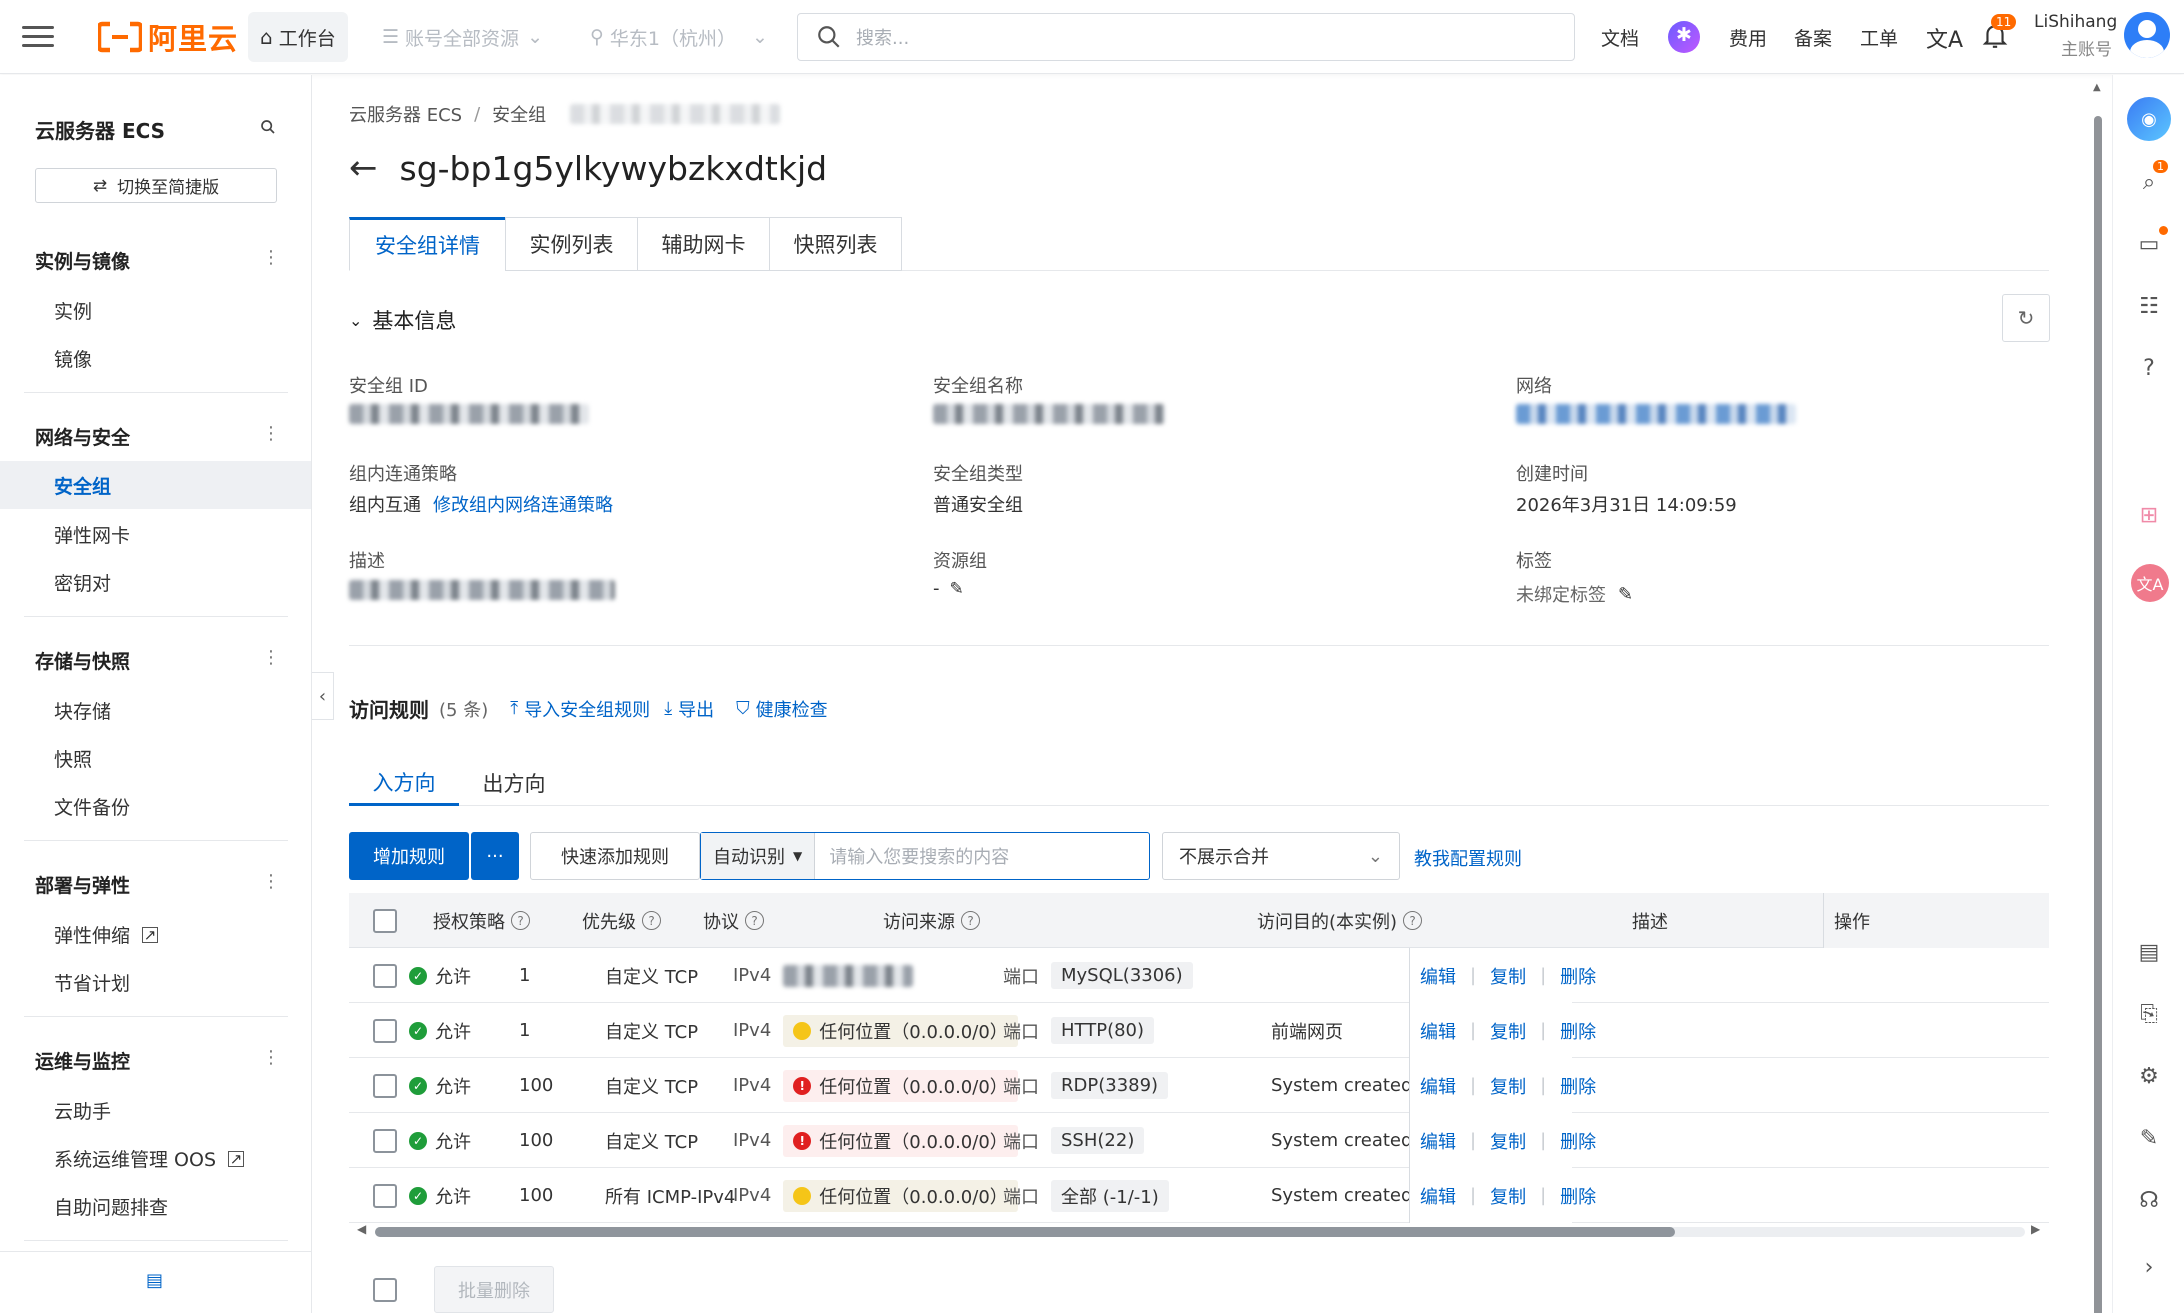 This screenshot has width=2184, height=1313. I want to click on feedback-icon: ▤, so click(154, 1280).